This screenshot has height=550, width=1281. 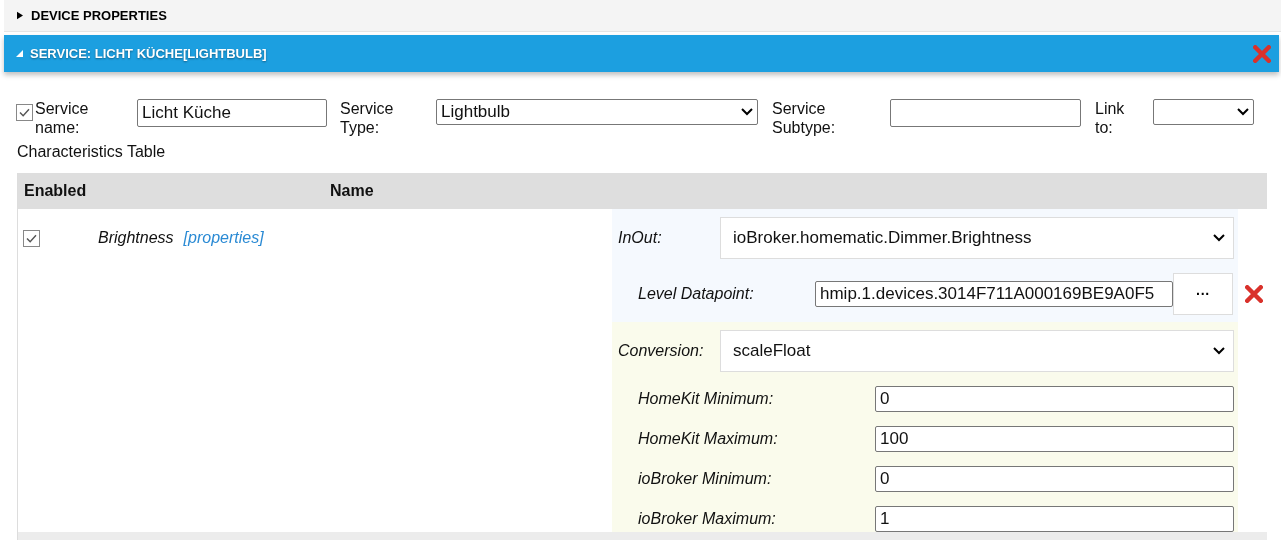 What do you see at coordinates (640, 238) in the screenshot?
I see `field-label: InOut:` at bounding box center [640, 238].